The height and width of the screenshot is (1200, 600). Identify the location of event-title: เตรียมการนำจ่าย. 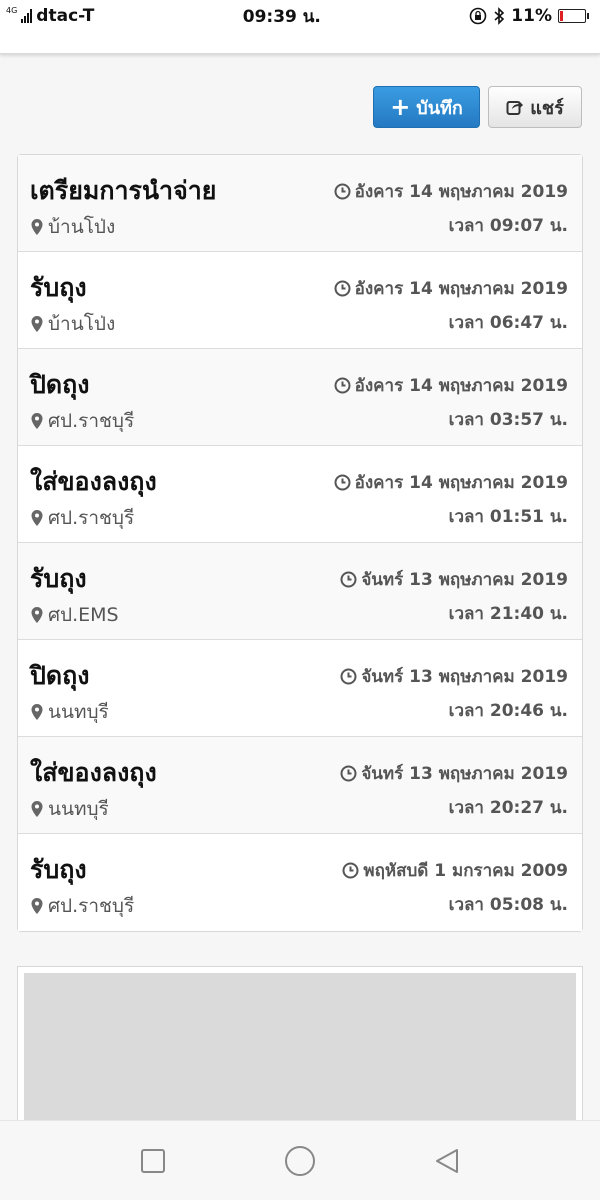
(123, 190).